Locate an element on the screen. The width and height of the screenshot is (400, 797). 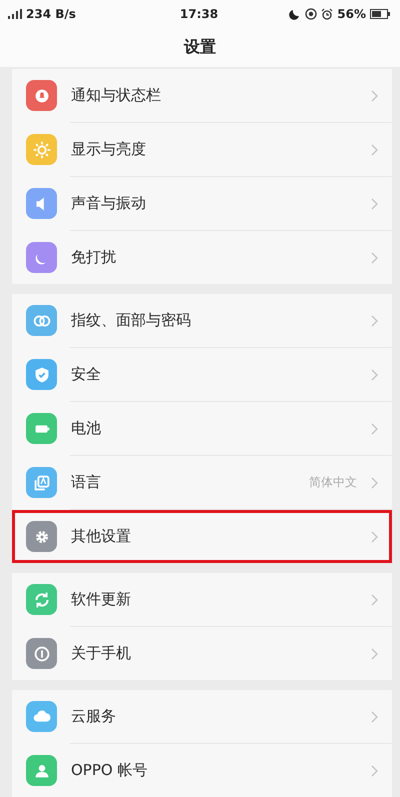
setting-label: 显示与亮度 is located at coordinates (109, 149).